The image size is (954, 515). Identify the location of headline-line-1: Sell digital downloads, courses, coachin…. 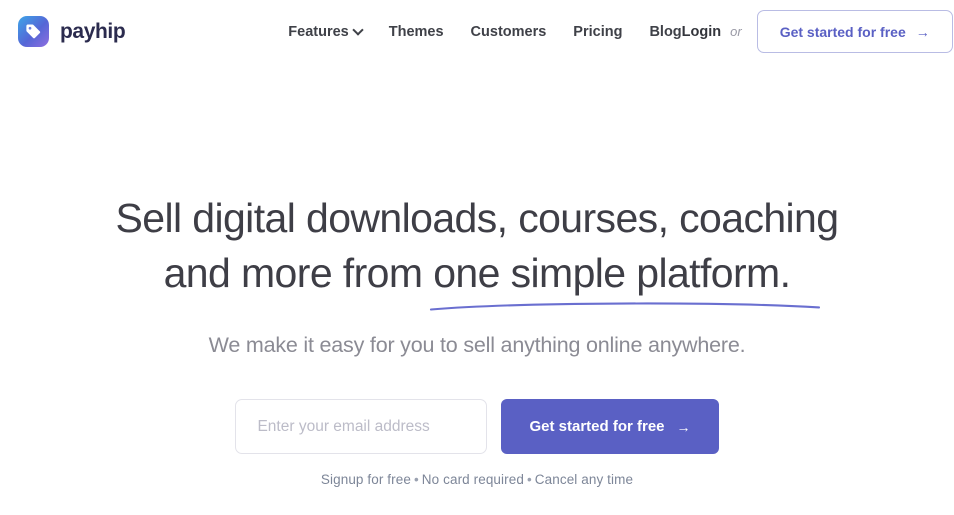
(477, 218).